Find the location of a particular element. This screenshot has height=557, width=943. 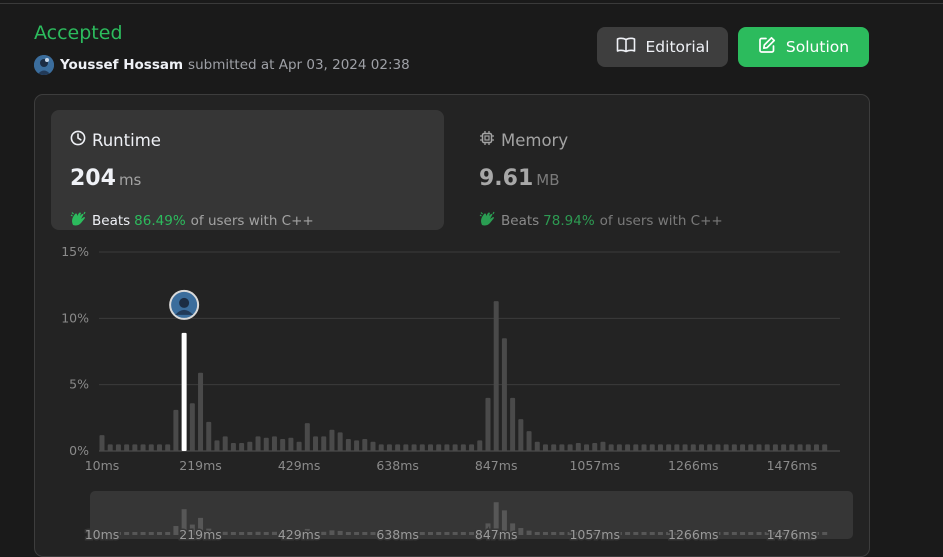

user-avatar is located at coordinates (44, 65).